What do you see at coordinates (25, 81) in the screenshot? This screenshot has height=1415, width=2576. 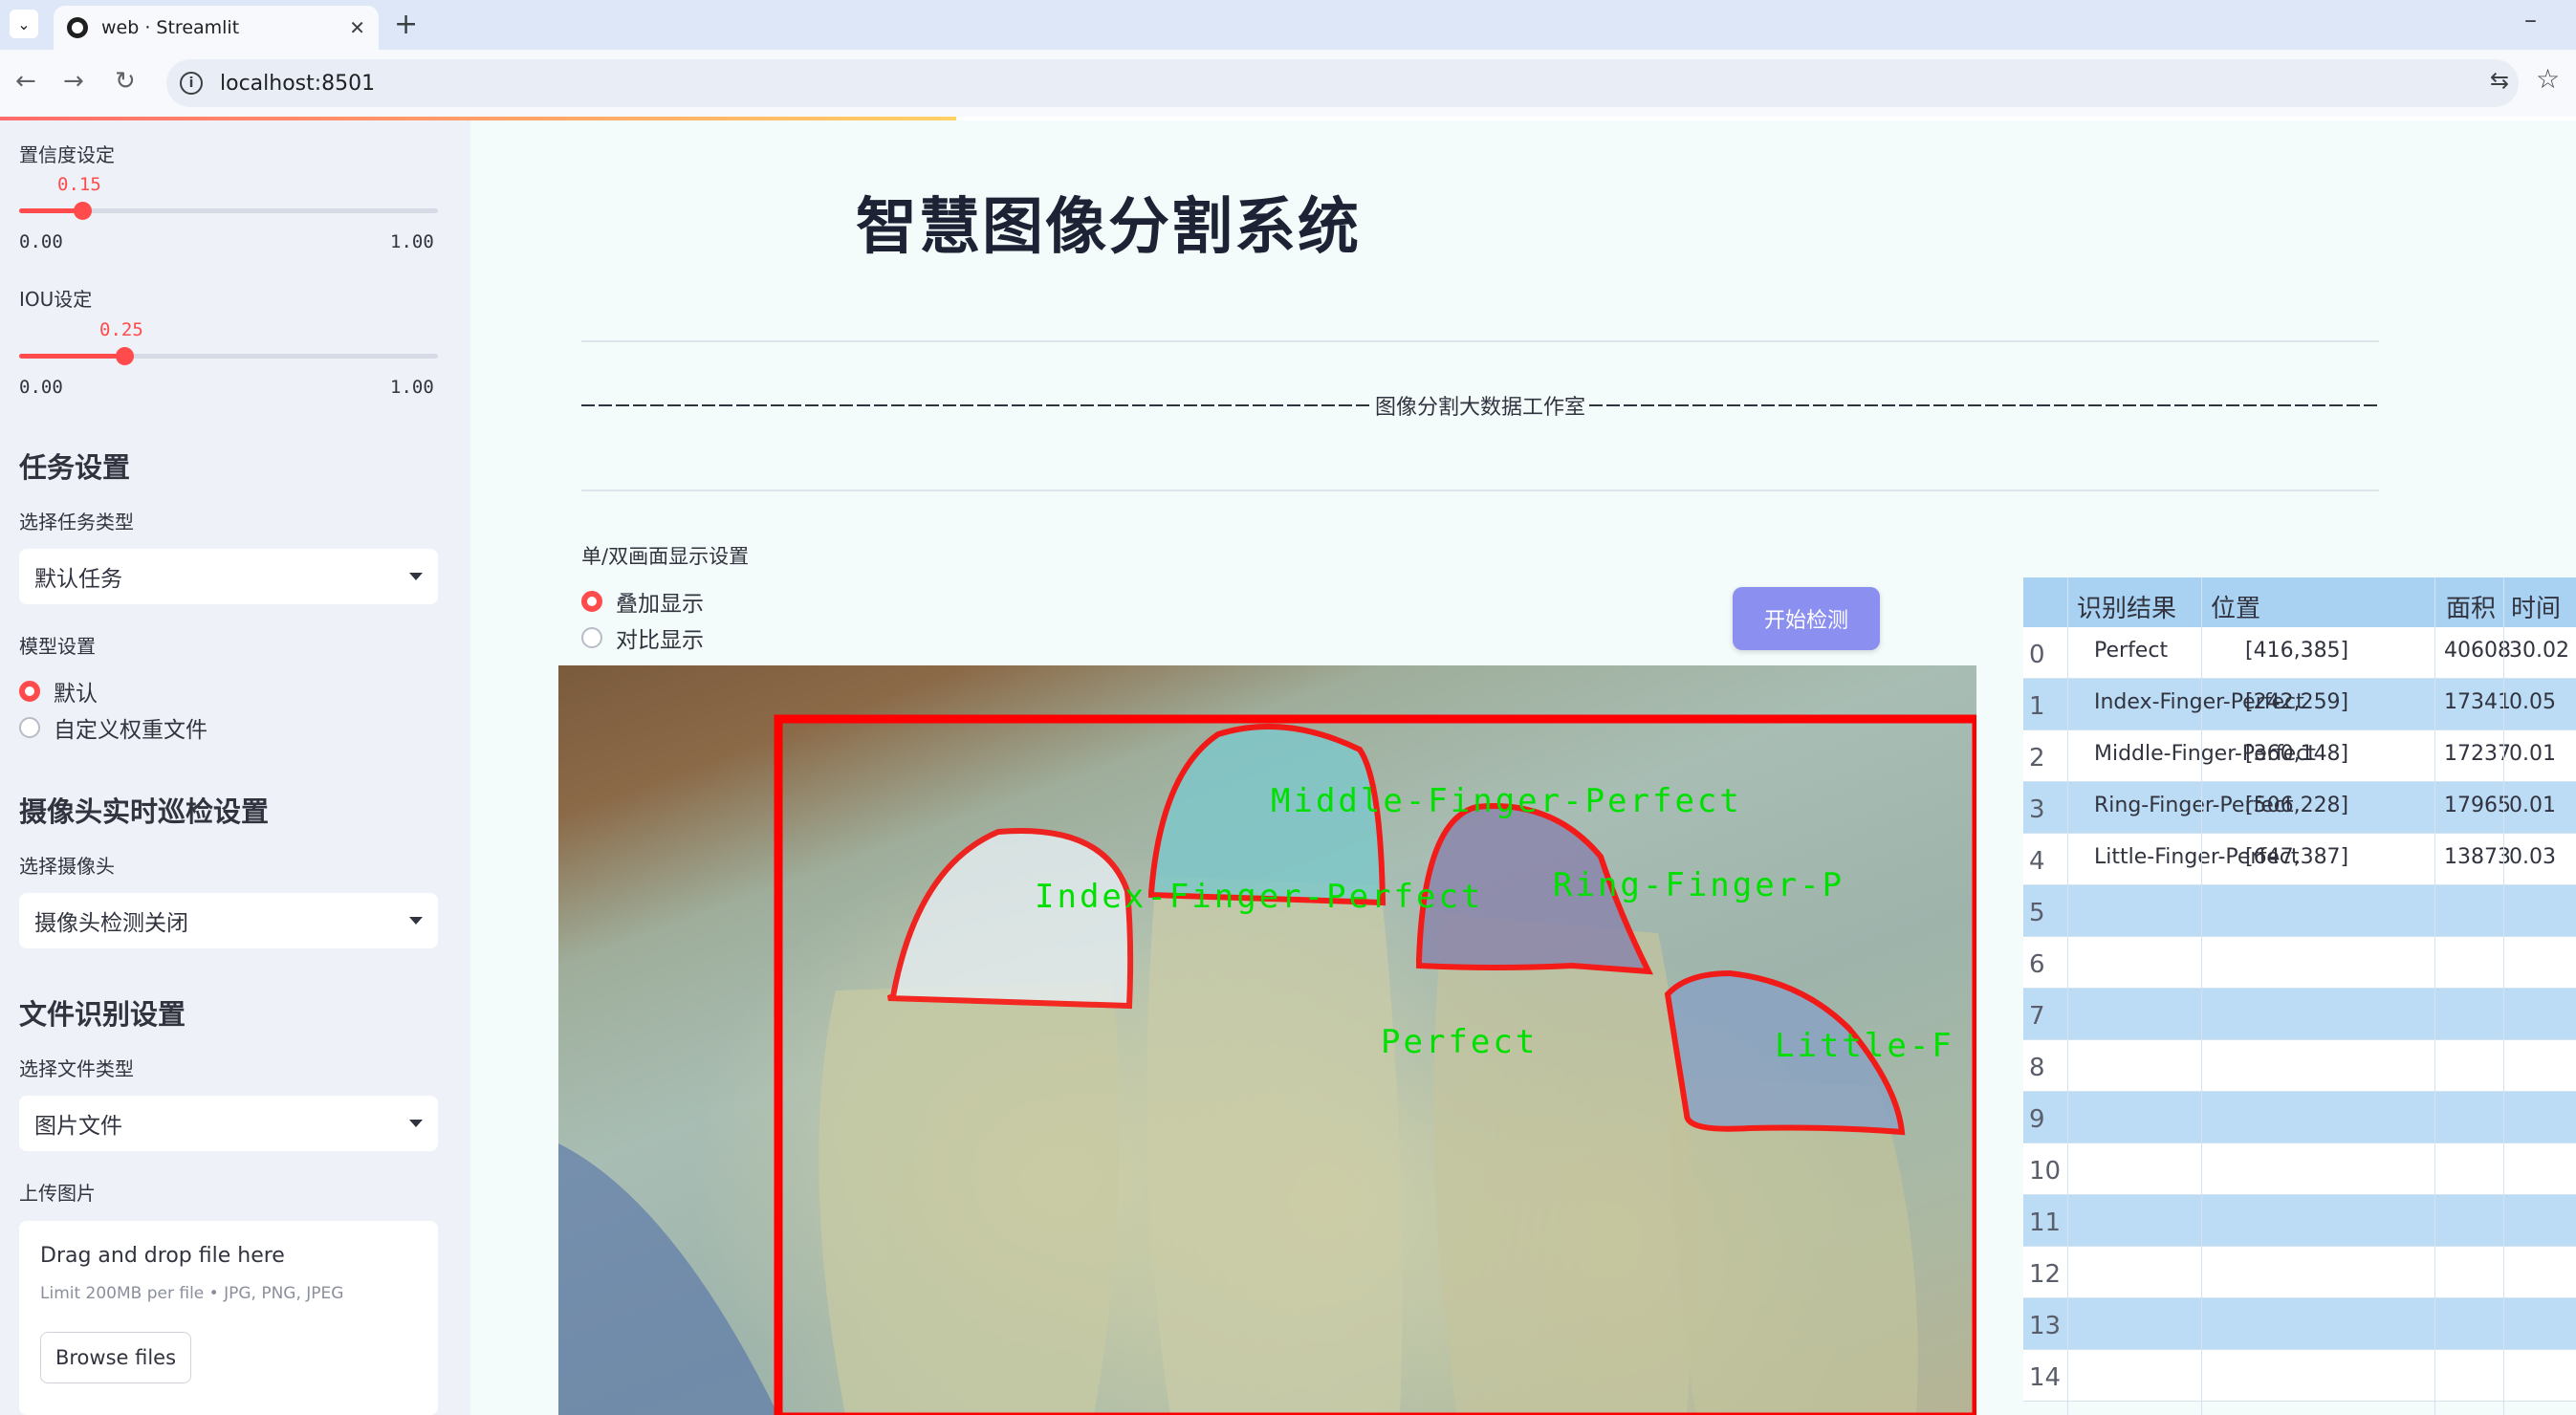 I see `back-arrow-icon: ←` at bounding box center [25, 81].